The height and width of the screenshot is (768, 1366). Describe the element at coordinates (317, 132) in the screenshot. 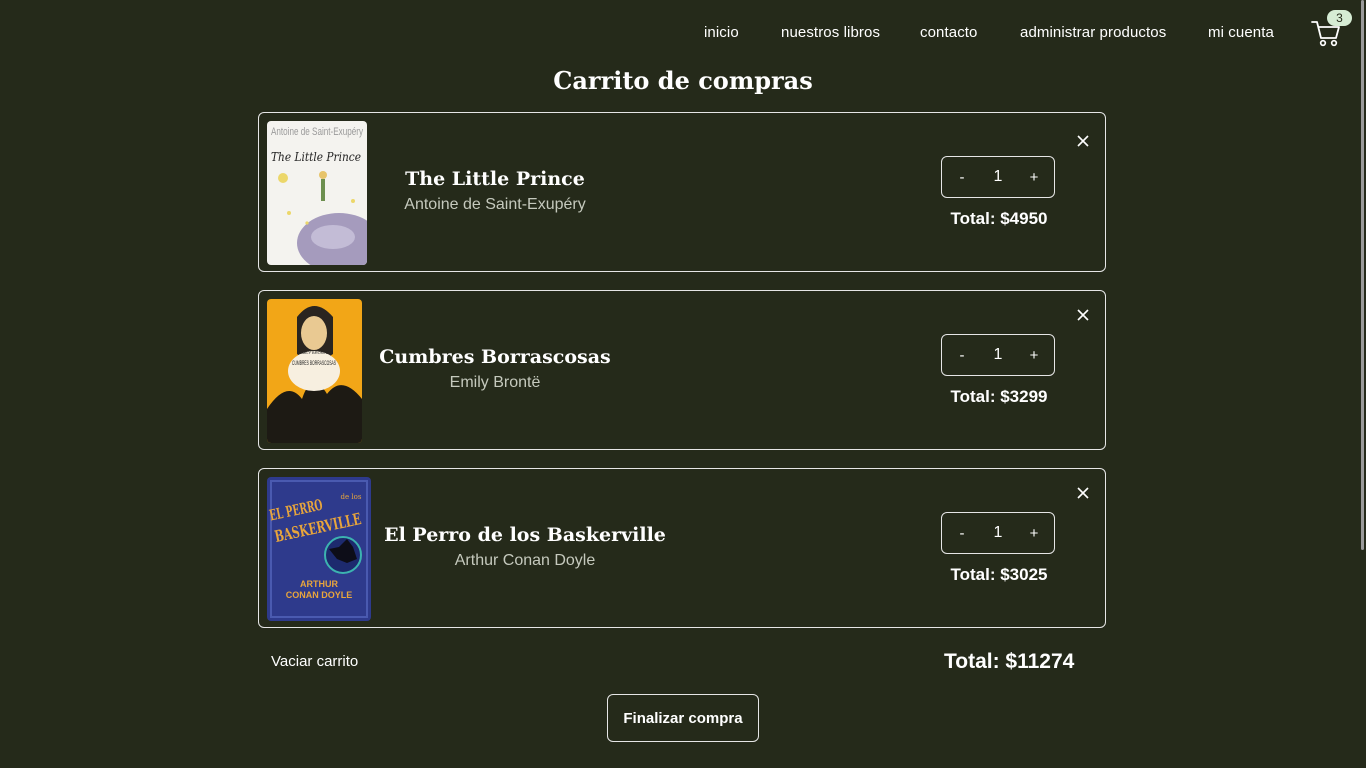

I see `cover-author-text: Antoine de Saint-Exupéry` at that location.